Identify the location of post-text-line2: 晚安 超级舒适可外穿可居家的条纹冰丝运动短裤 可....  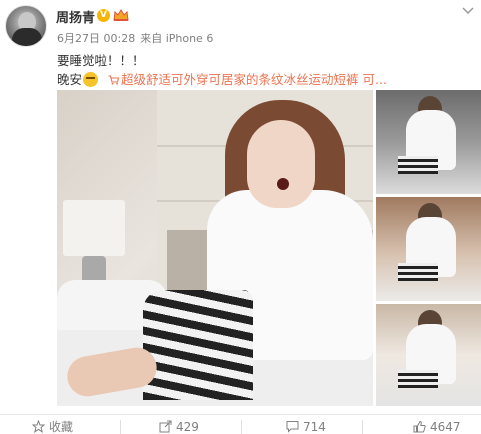
(222, 78).